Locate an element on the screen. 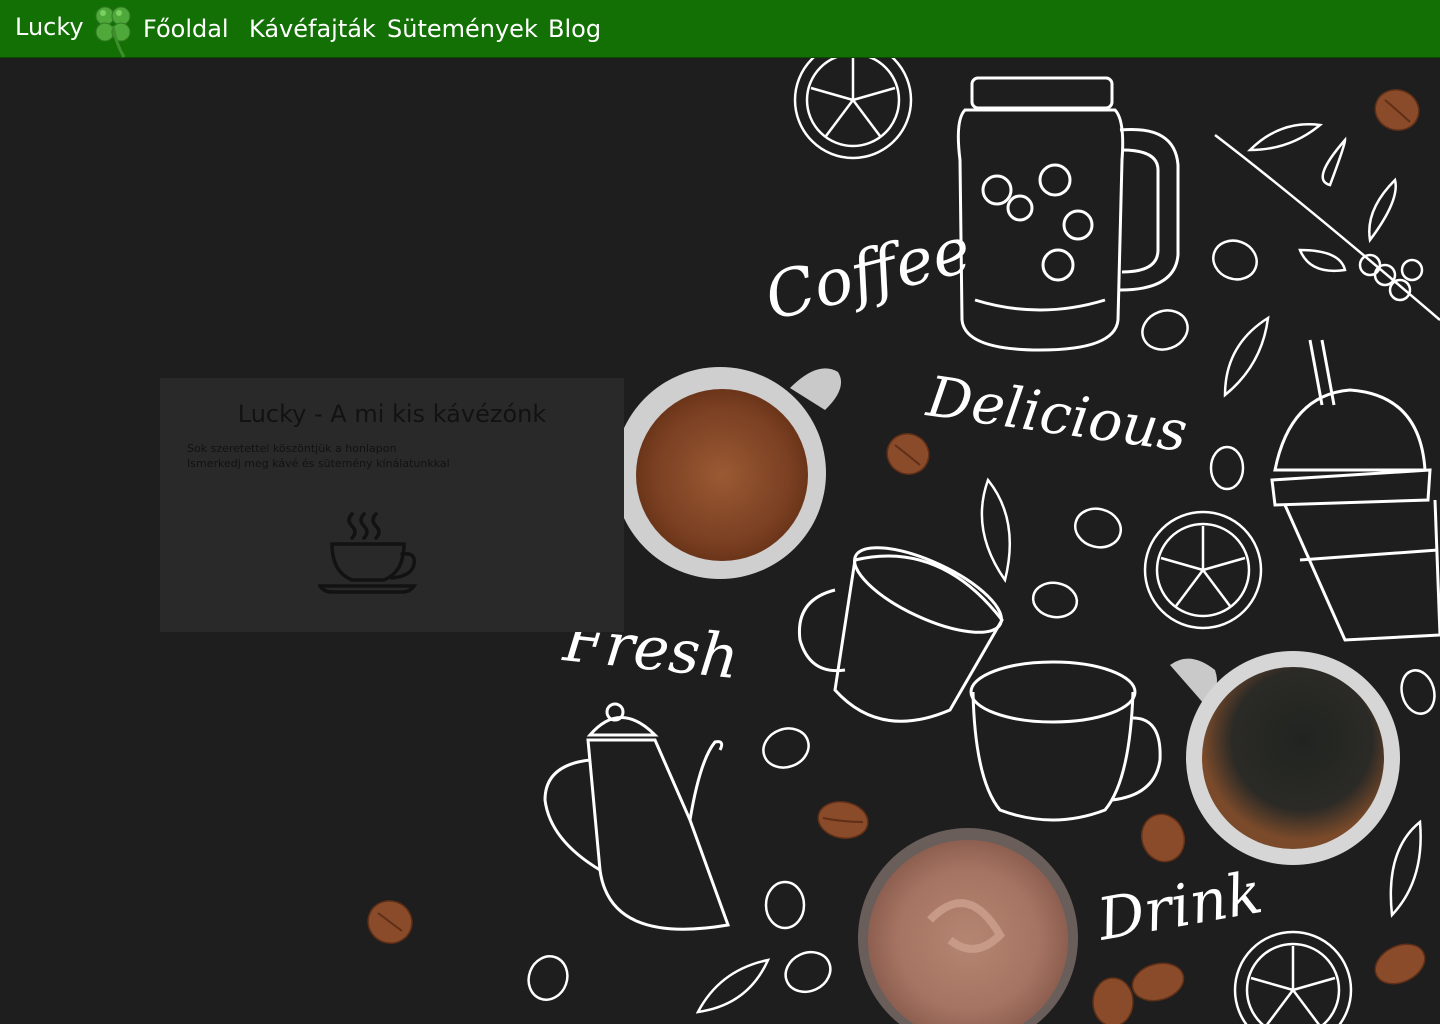  coffee-pot-illustration is located at coordinates (637, 816).